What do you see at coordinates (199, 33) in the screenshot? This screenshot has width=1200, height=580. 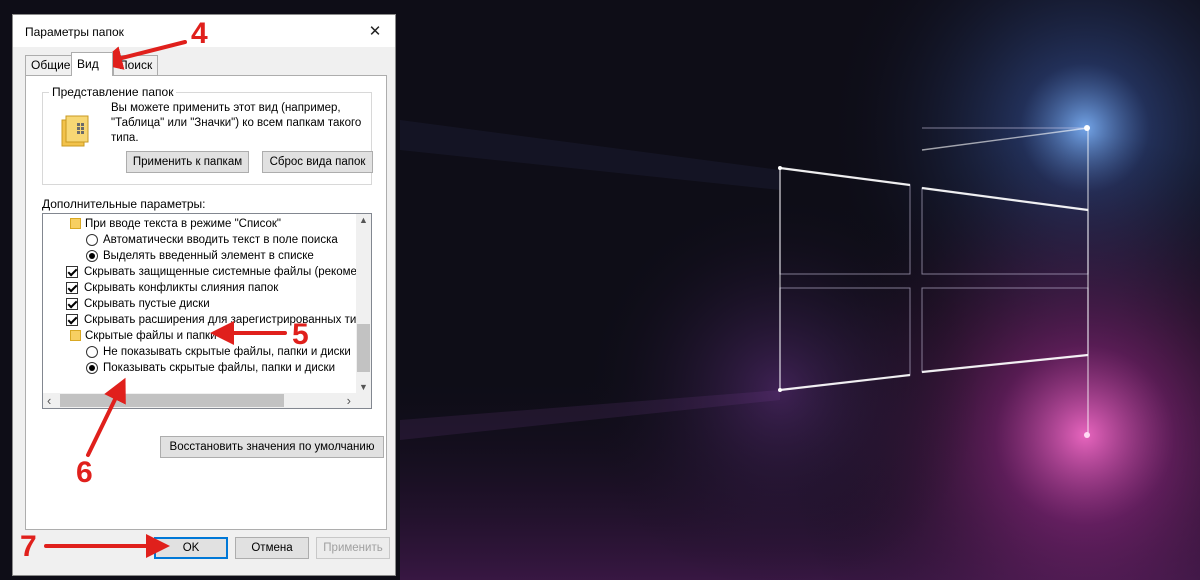 I see `annotation-step-4: 4` at bounding box center [199, 33].